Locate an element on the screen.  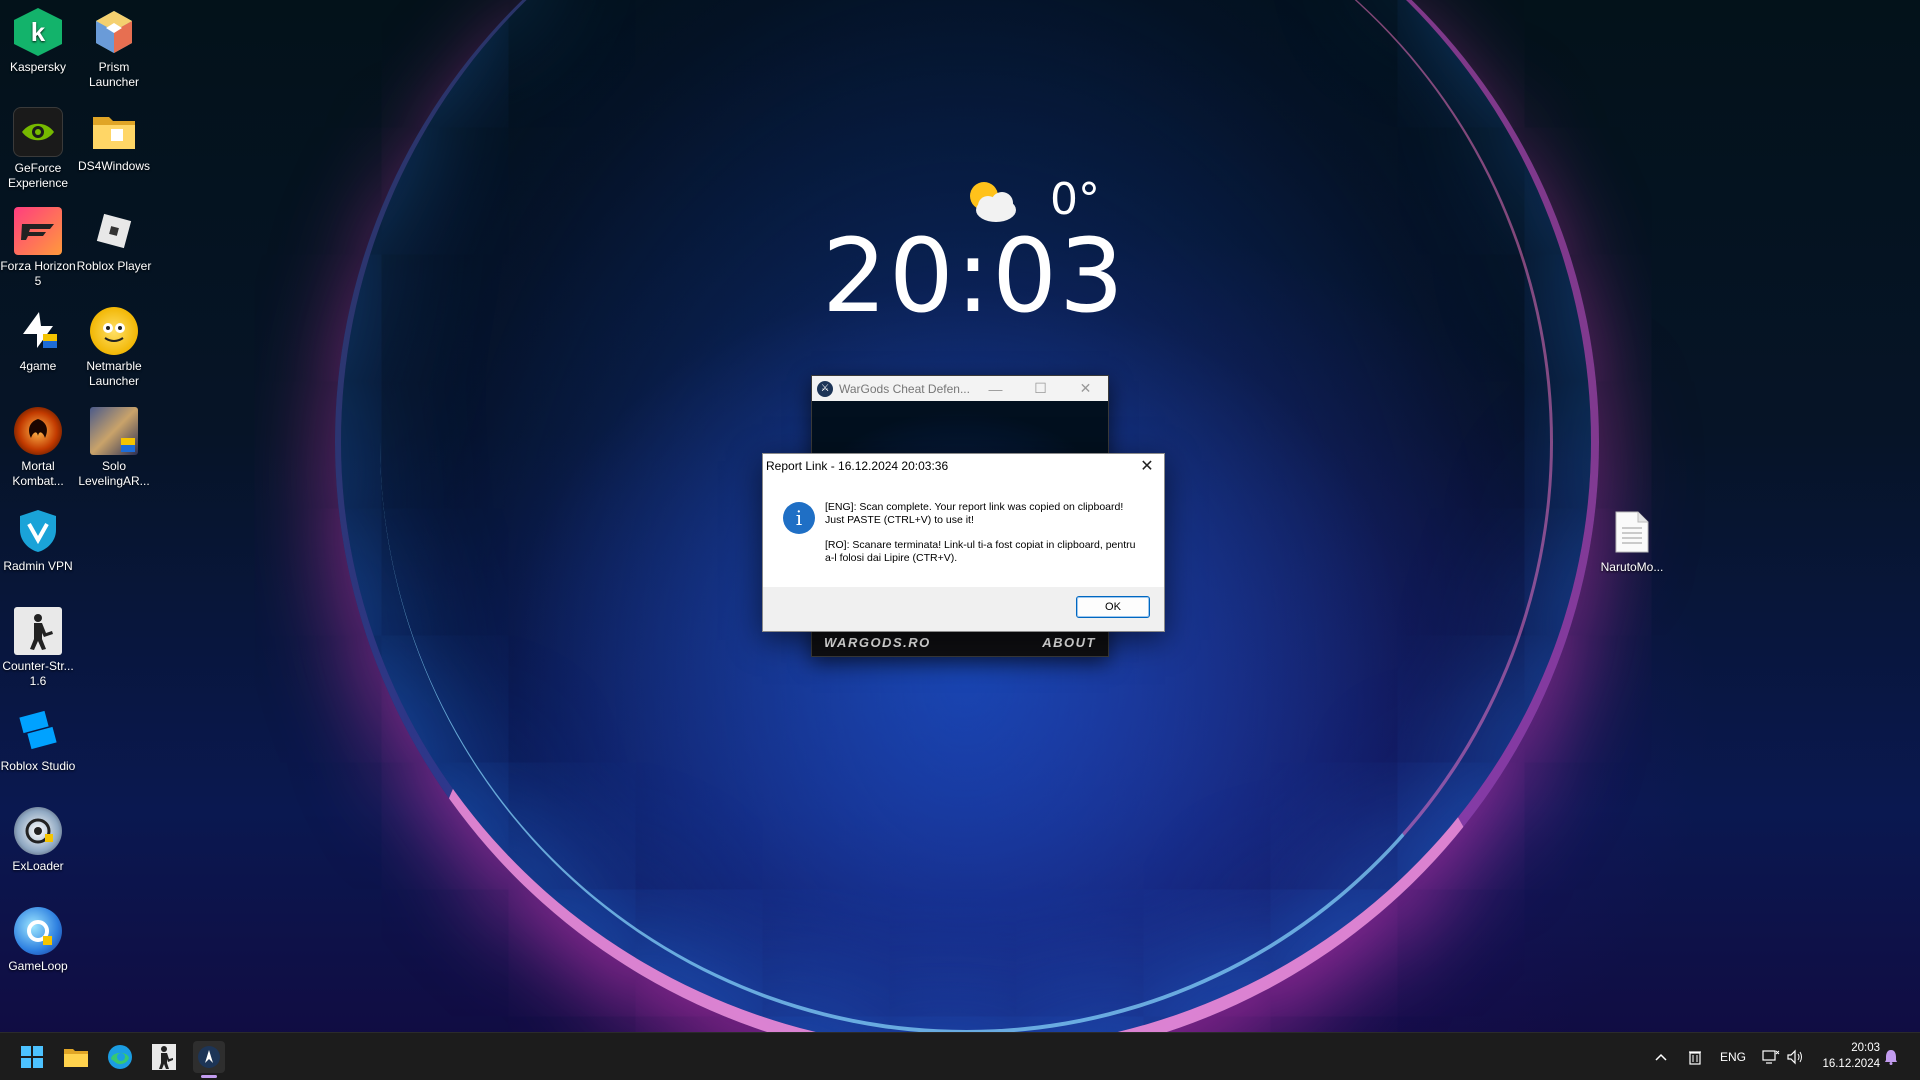
taskbar: ENG 20:03 16.12.2024 is located at coordinates (960, 1056).